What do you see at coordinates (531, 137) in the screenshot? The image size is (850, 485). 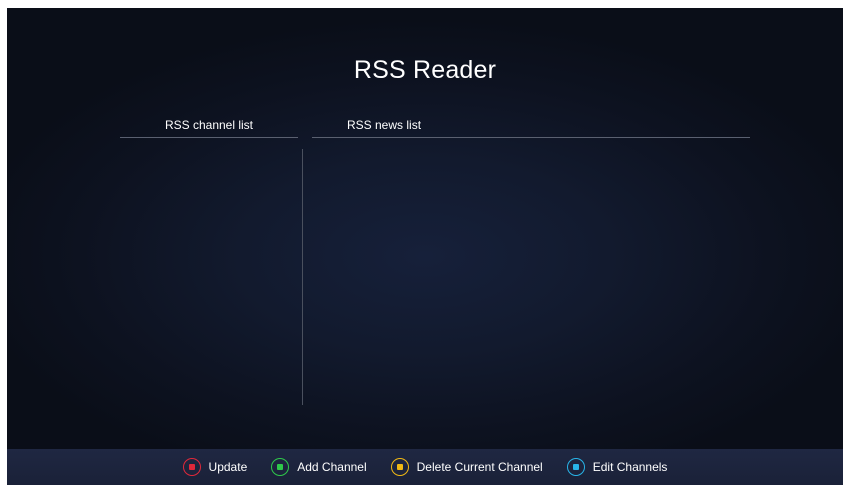 I see `news-header-divider` at bounding box center [531, 137].